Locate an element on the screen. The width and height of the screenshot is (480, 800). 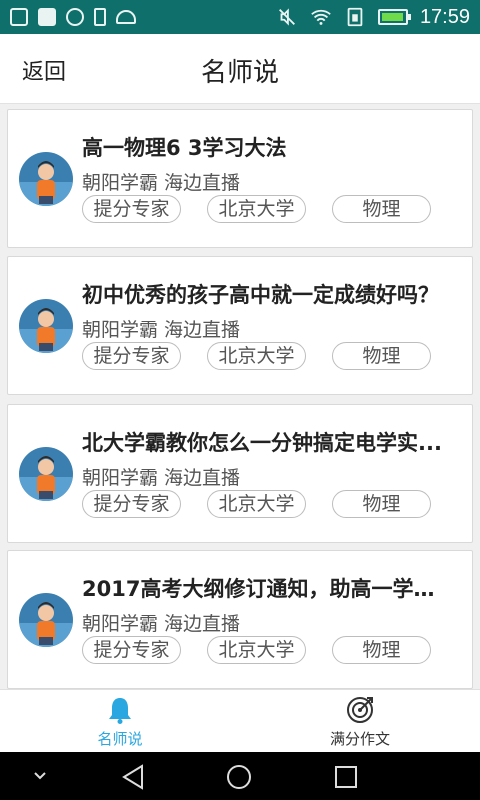
mute-icon is located at coordinates (286, 17).